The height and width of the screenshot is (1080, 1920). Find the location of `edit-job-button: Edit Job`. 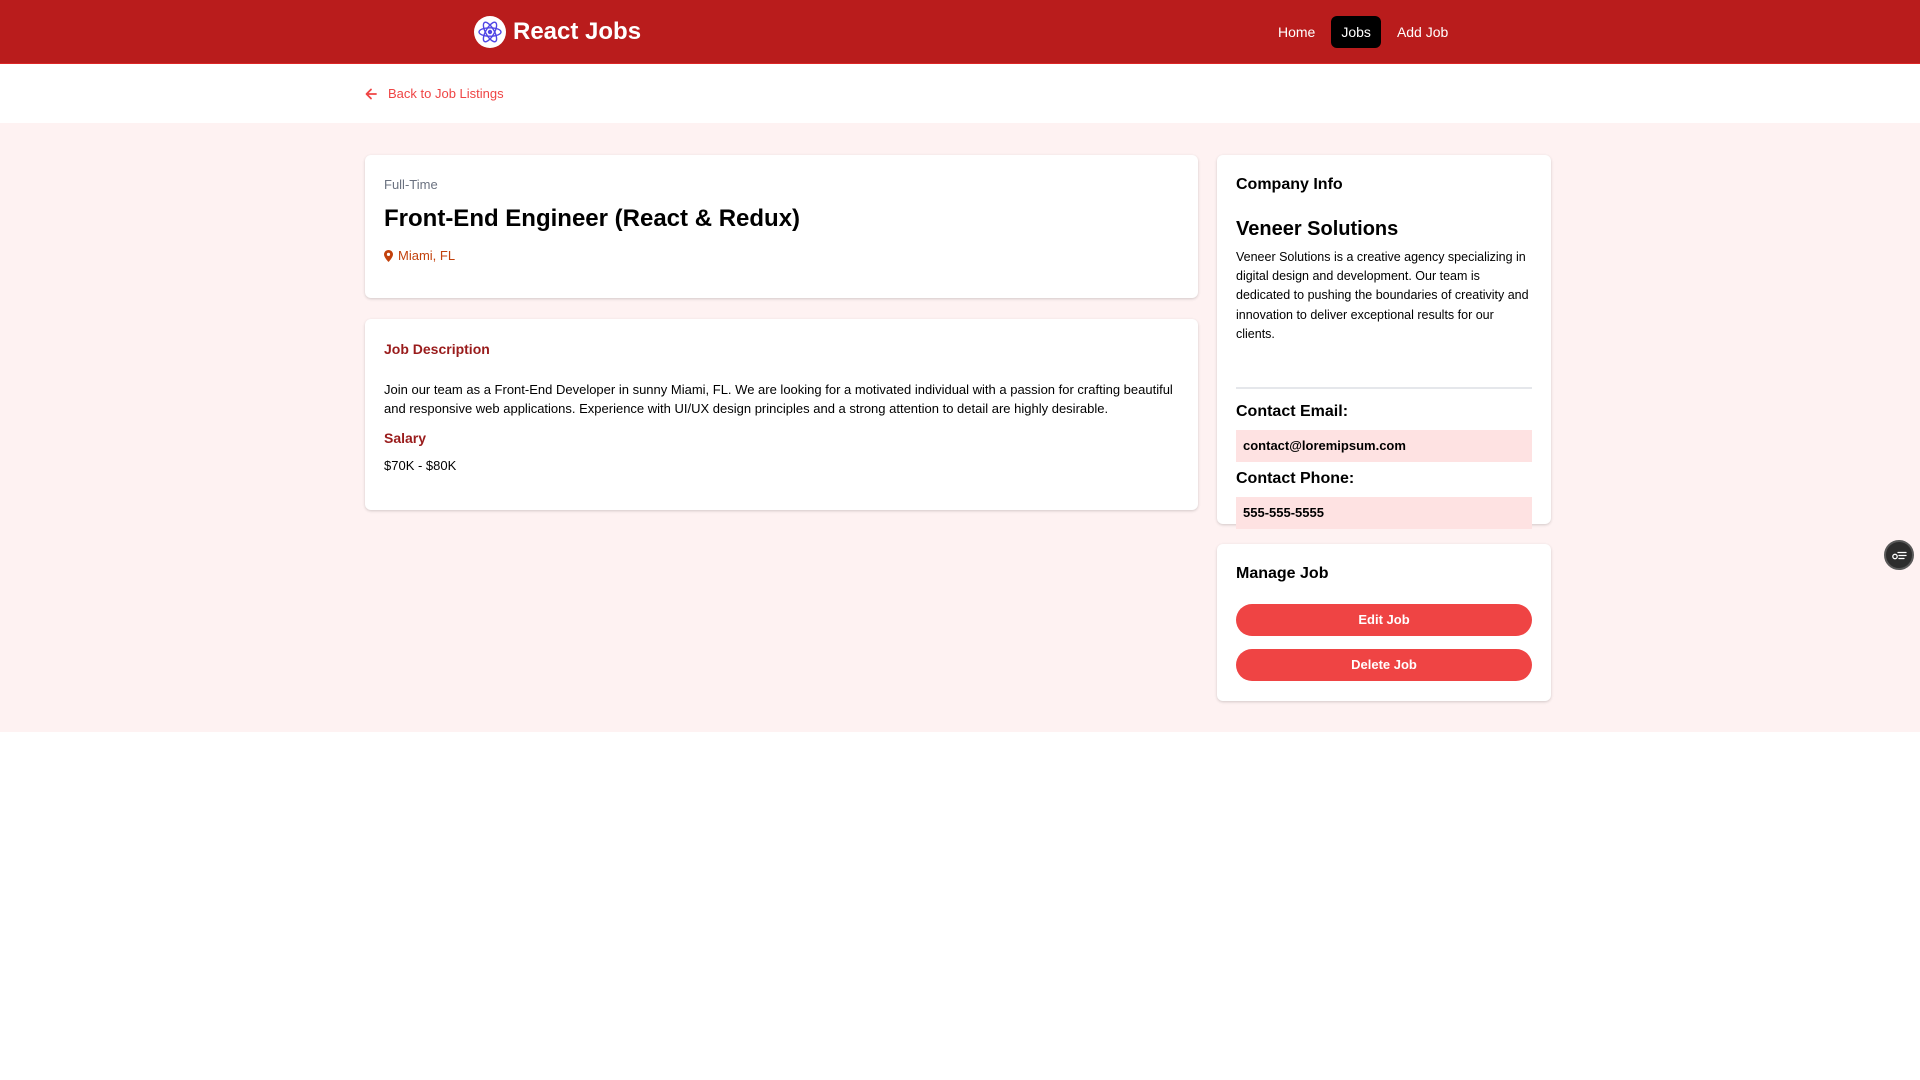

edit-job-button: Edit Job is located at coordinates (1384, 620).